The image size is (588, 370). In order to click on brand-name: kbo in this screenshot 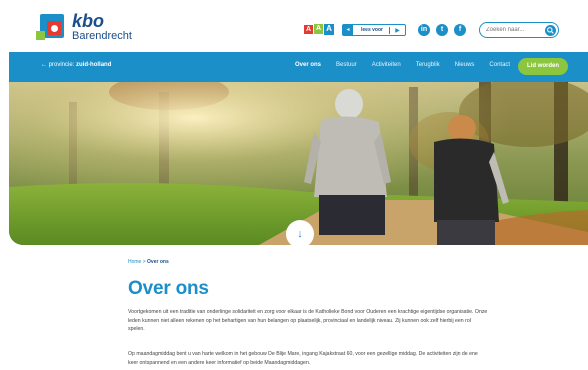, I will do `click(88, 21)`.